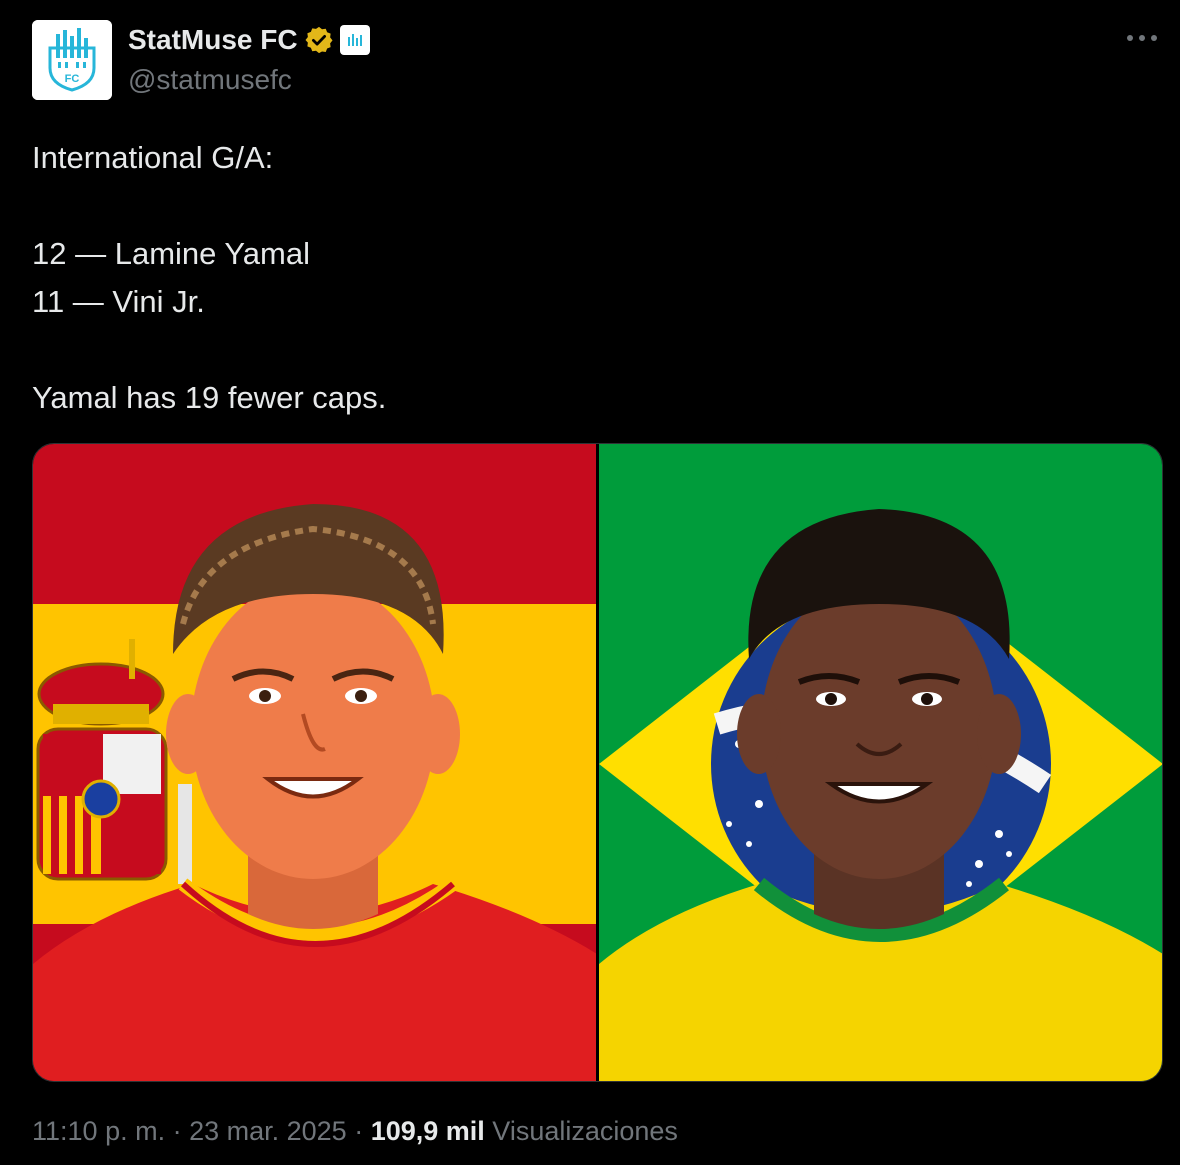  Describe the element at coordinates (118, 301) in the screenshot. I see `tweet-line: 11 — Vini Jr.` at that location.